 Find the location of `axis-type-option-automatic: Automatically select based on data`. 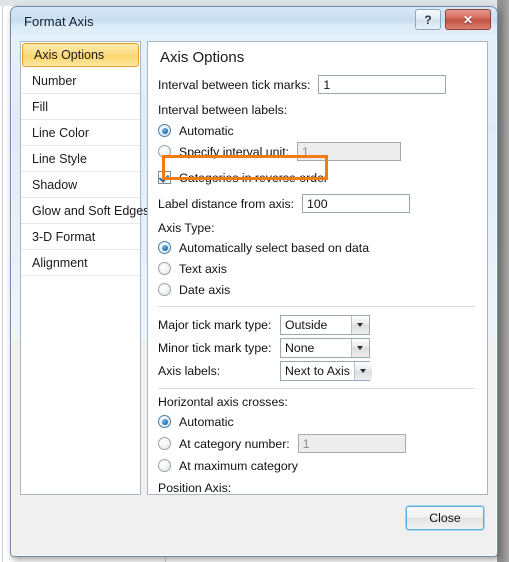

axis-type-option-automatic: Automatically select based on data is located at coordinates (317, 247).